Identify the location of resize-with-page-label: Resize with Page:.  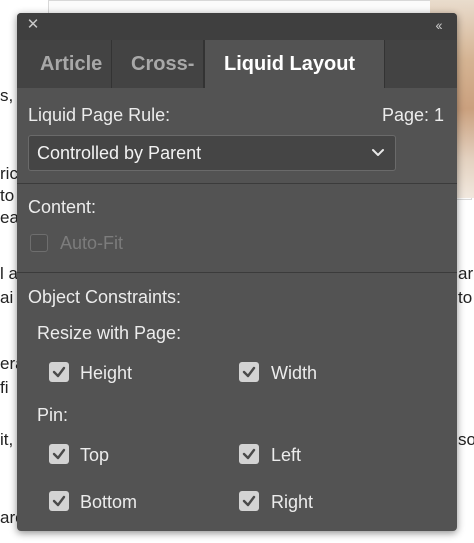
(109, 333).